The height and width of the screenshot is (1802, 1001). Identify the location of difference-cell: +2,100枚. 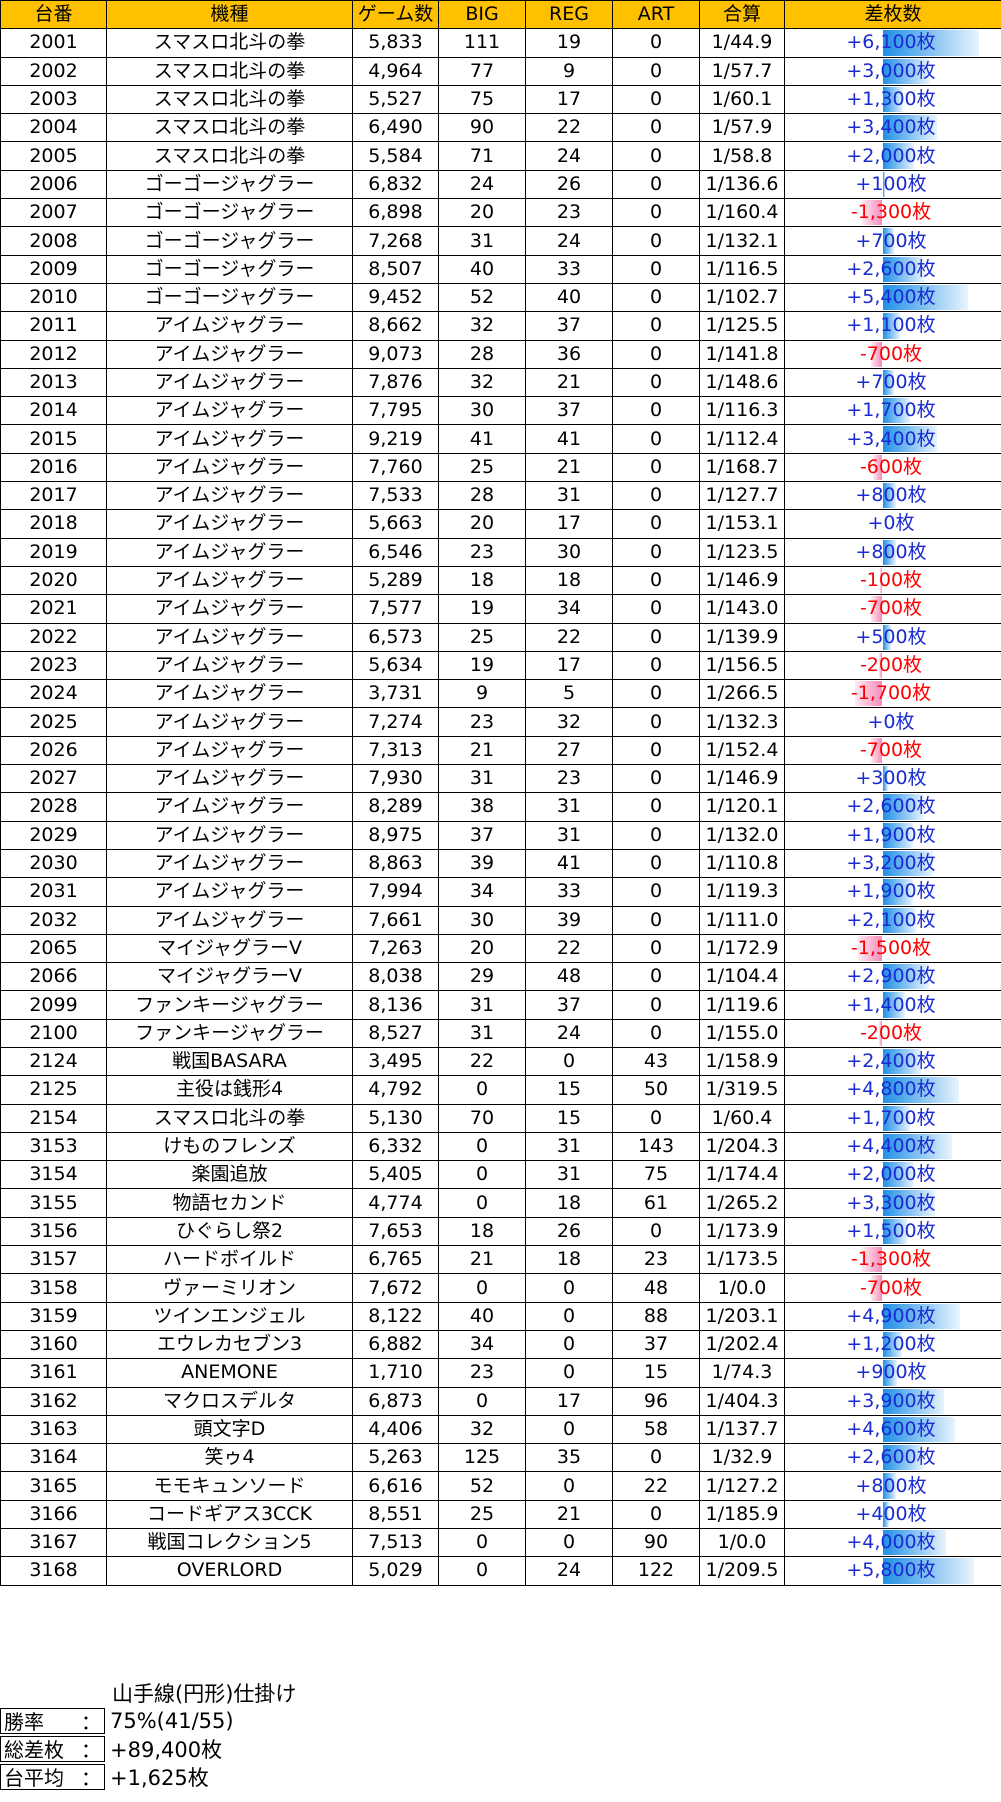
(892, 920).